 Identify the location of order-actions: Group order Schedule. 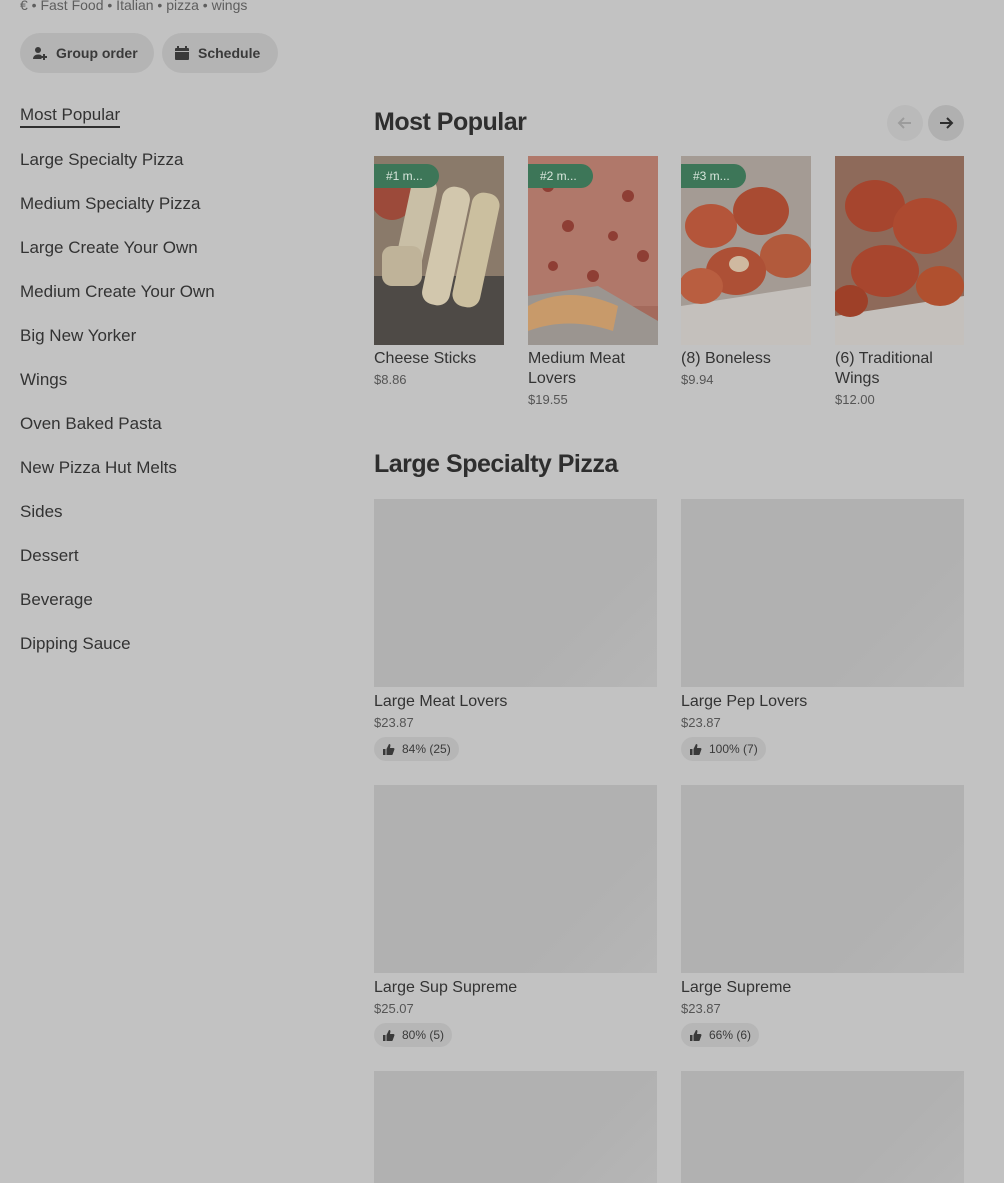
(149, 53).